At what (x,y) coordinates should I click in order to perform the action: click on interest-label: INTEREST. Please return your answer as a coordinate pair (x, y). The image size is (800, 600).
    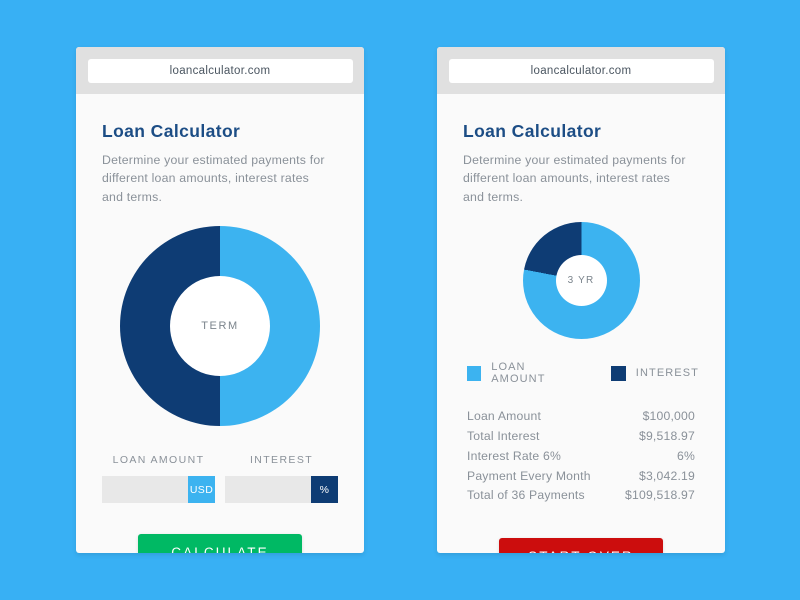
    Looking at the image, I should click on (281, 460).